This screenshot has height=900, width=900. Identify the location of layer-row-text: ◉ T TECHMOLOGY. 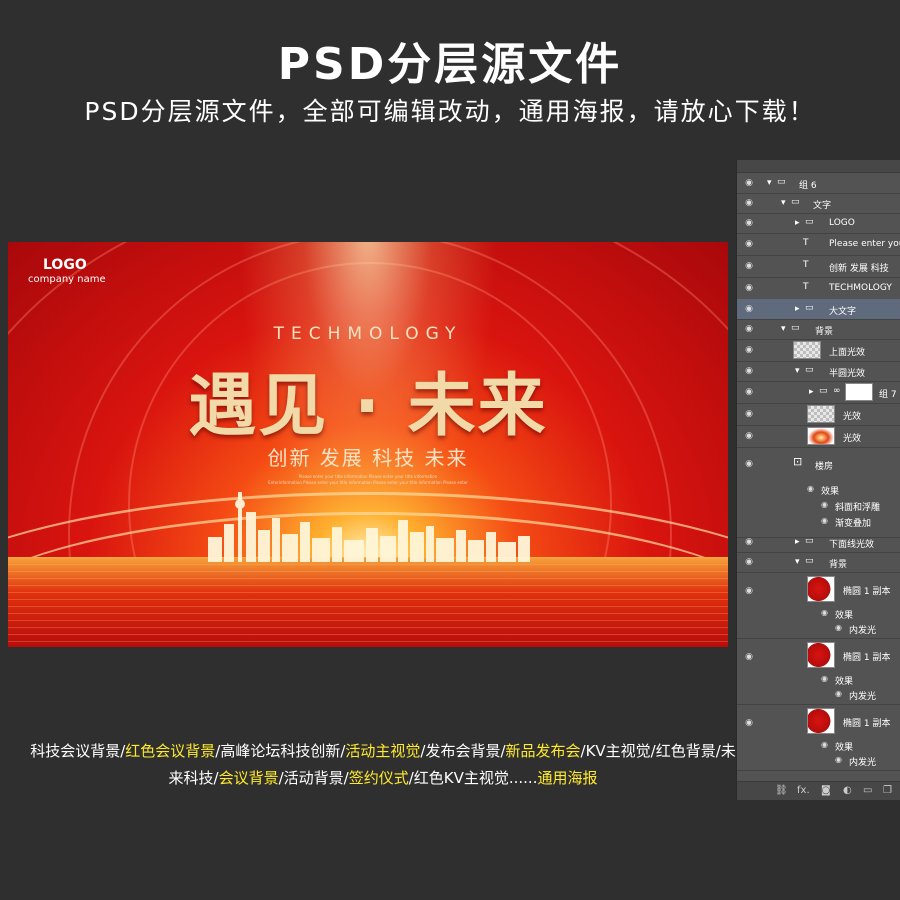
(818, 288).